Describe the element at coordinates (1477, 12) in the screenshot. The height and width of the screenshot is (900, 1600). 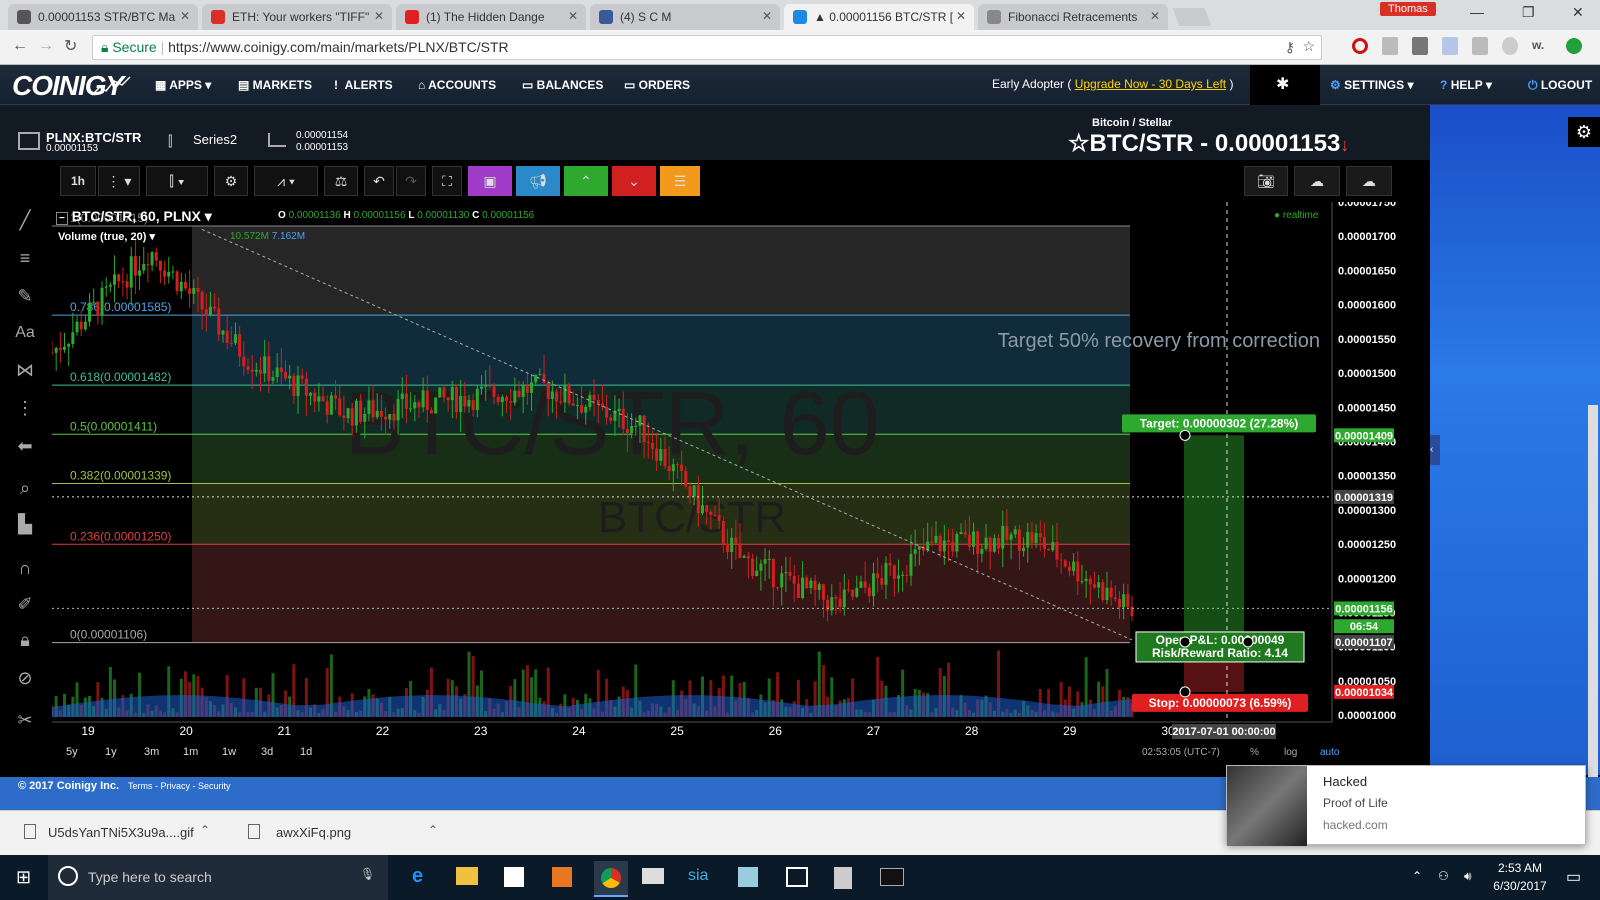
I see `minimize-icon: —` at that location.